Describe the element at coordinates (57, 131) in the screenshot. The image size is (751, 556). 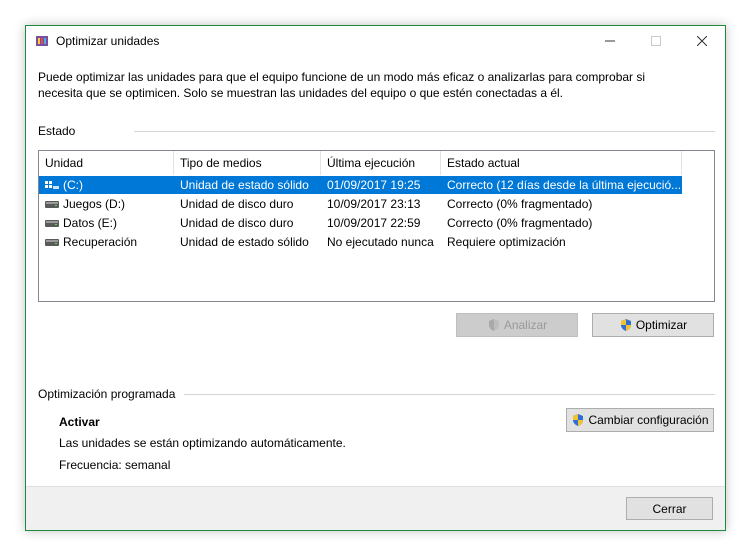
I see `estado-label: Estado` at that location.